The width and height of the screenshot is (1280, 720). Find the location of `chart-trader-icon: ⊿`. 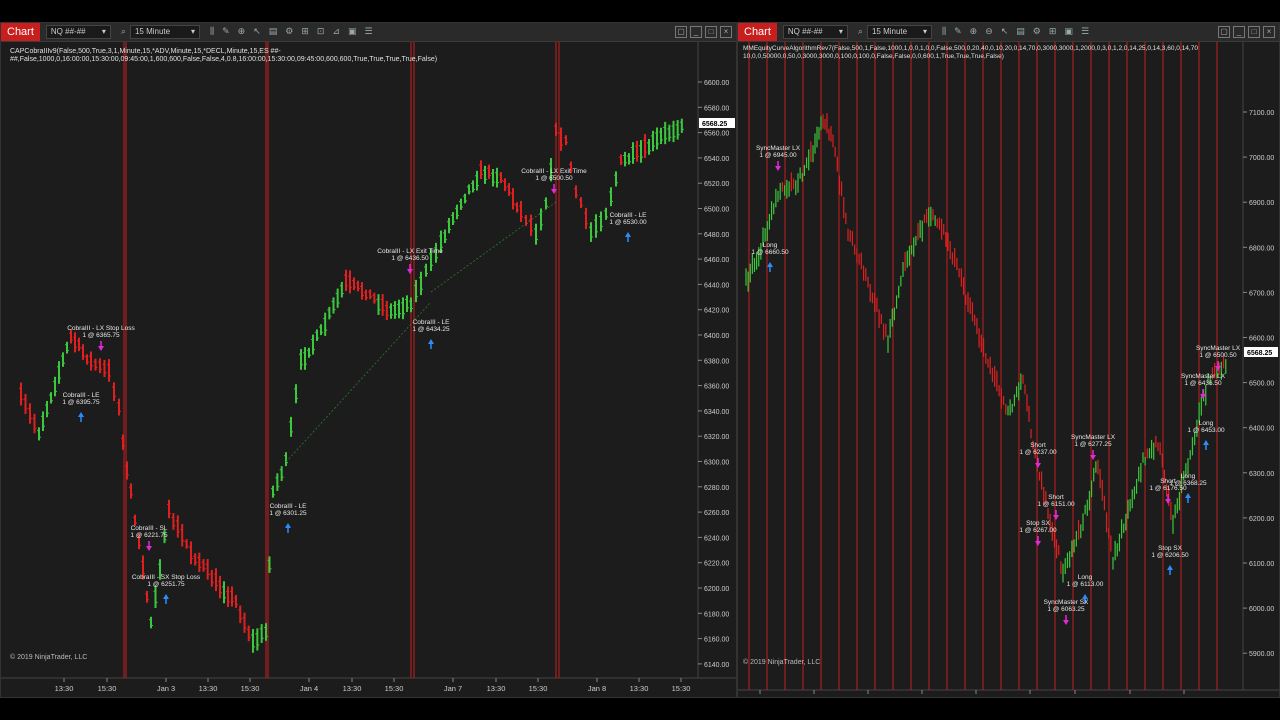

chart-trader-icon: ⊿ is located at coordinates (336, 32).